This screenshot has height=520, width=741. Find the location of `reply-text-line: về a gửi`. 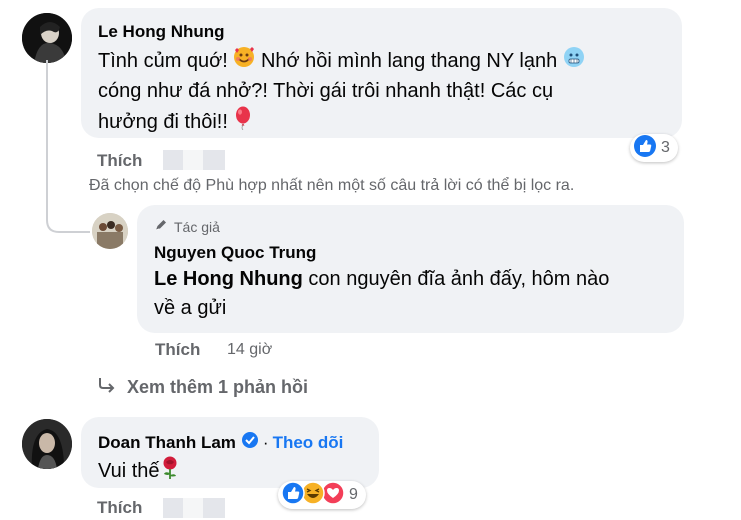

reply-text-line: về a gửi is located at coordinates (190, 308).